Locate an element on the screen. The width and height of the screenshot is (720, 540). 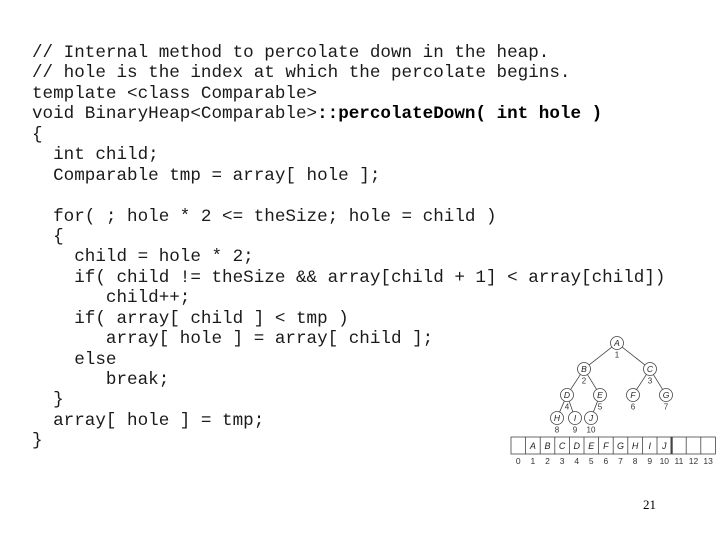
array-index: 7 is located at coordinates (620, 461).